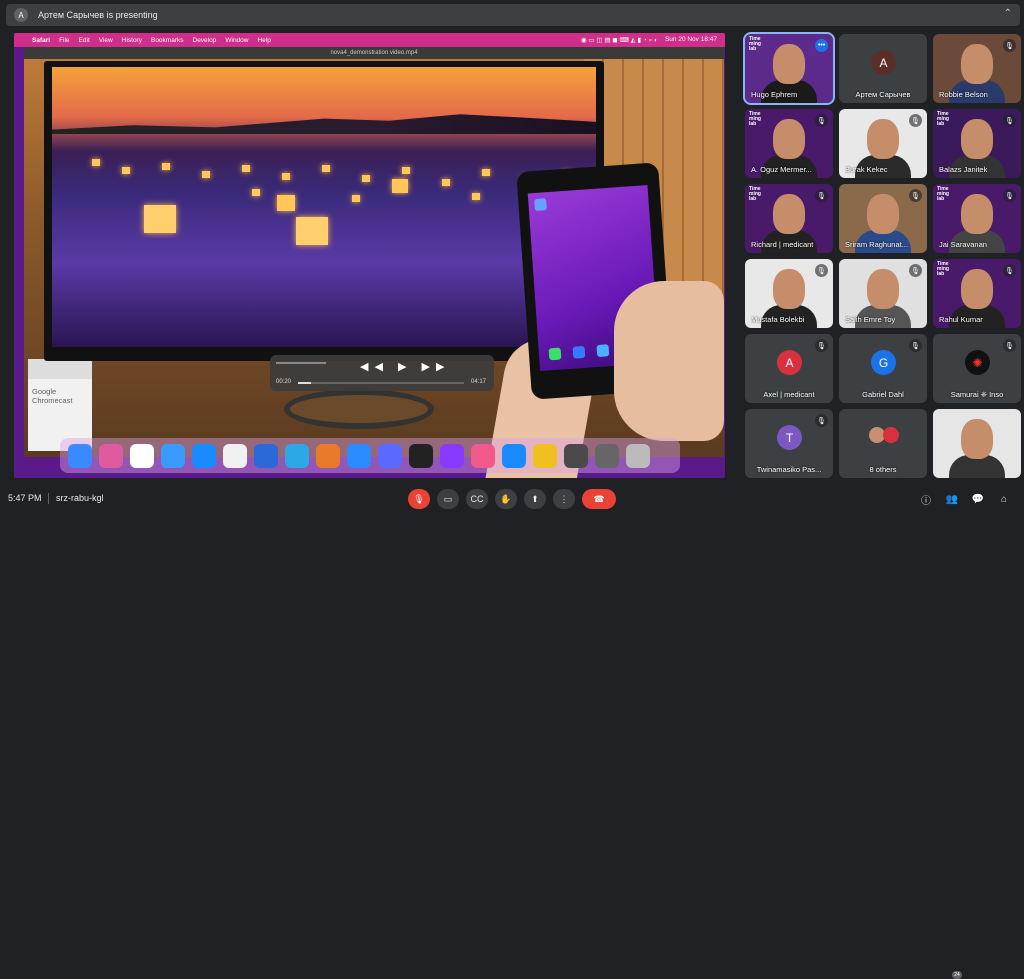 Image resolution: width=1024 pixels, height=979 pixels. I want to click on telegram-icon, so click(297, 455).